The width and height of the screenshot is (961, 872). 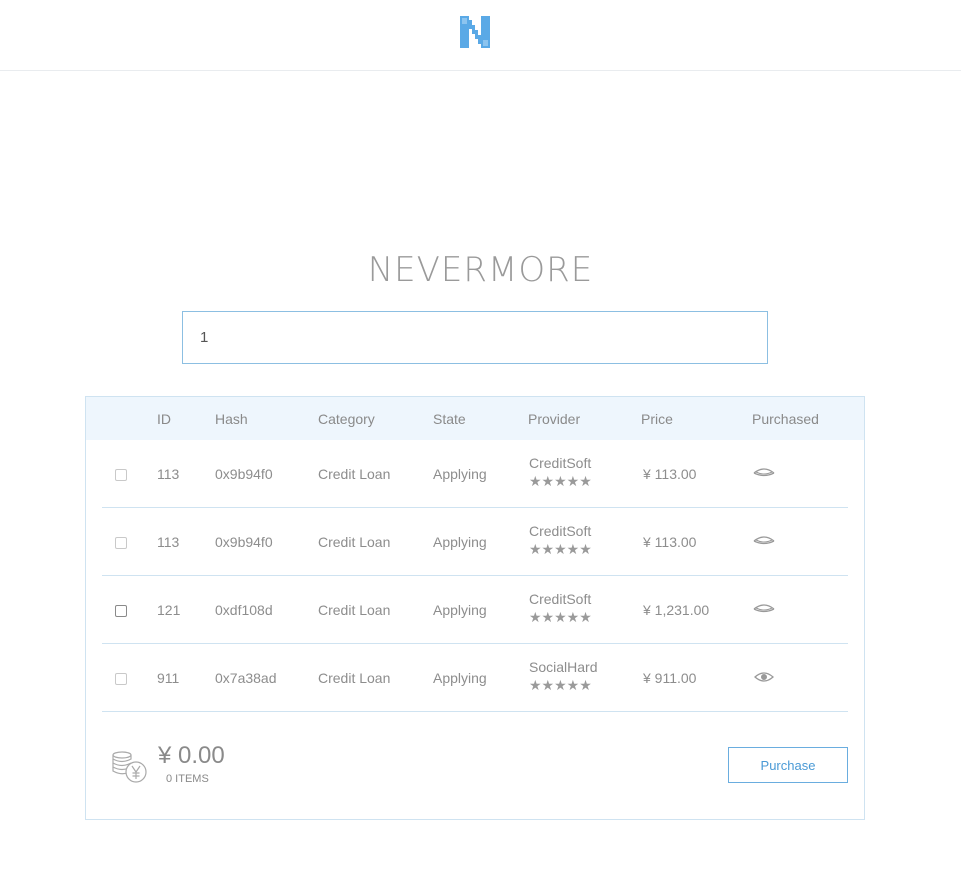 I want to click on search-input, so click(x=475, y=337).